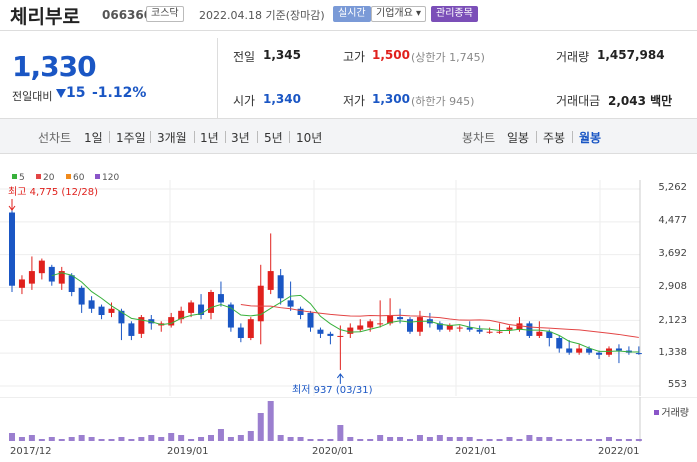 This screenshot has width=697, height=462. What do you see at coordinates (631, 55) in the screenshot?
I see `volume-value: 1,457,984` at bounding box center [631, 55].